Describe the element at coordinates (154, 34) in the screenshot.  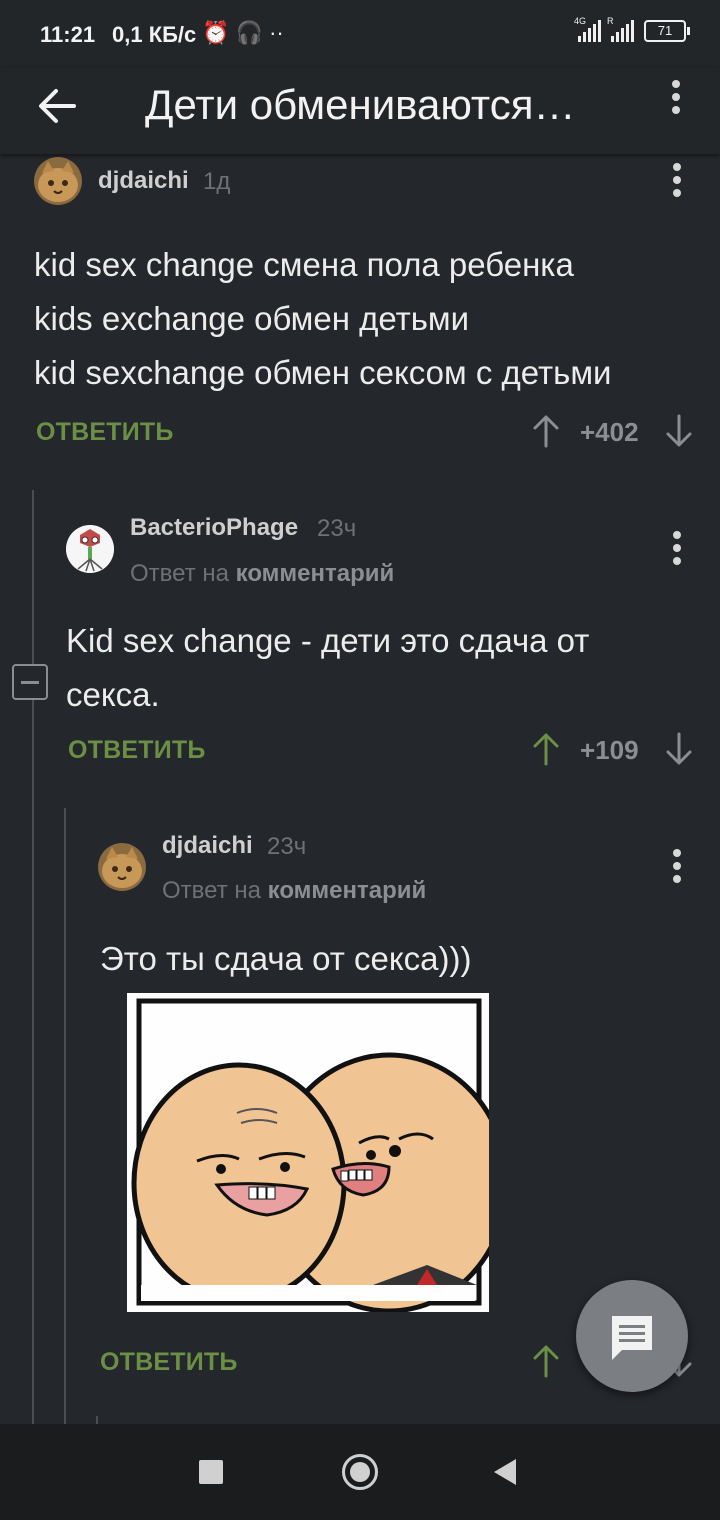
I see `status-net-speed: 0,1 КБ/с` at that location.